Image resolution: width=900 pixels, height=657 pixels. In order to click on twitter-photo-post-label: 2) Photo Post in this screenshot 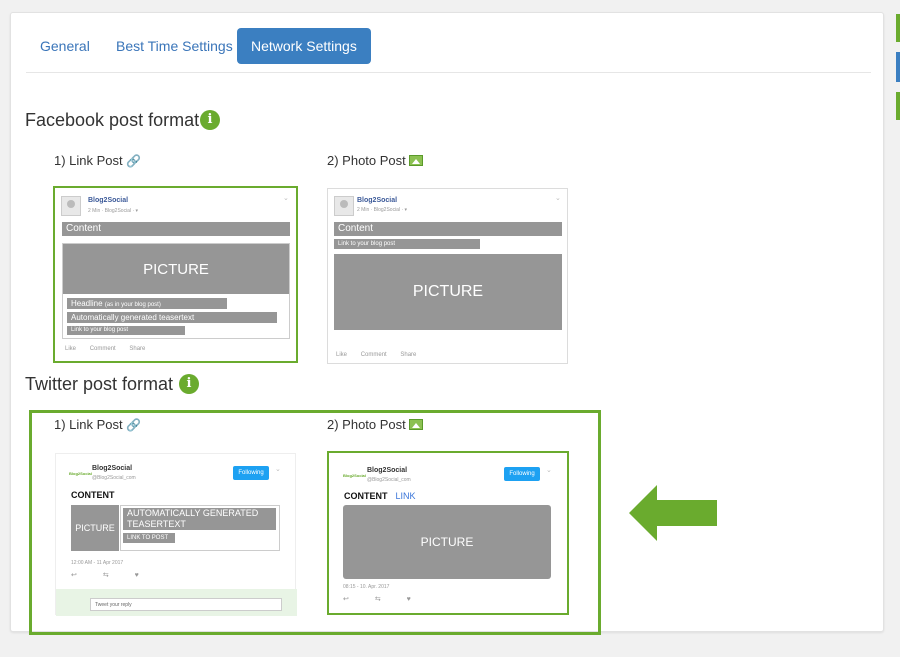, I will do `click(375, 424)`.